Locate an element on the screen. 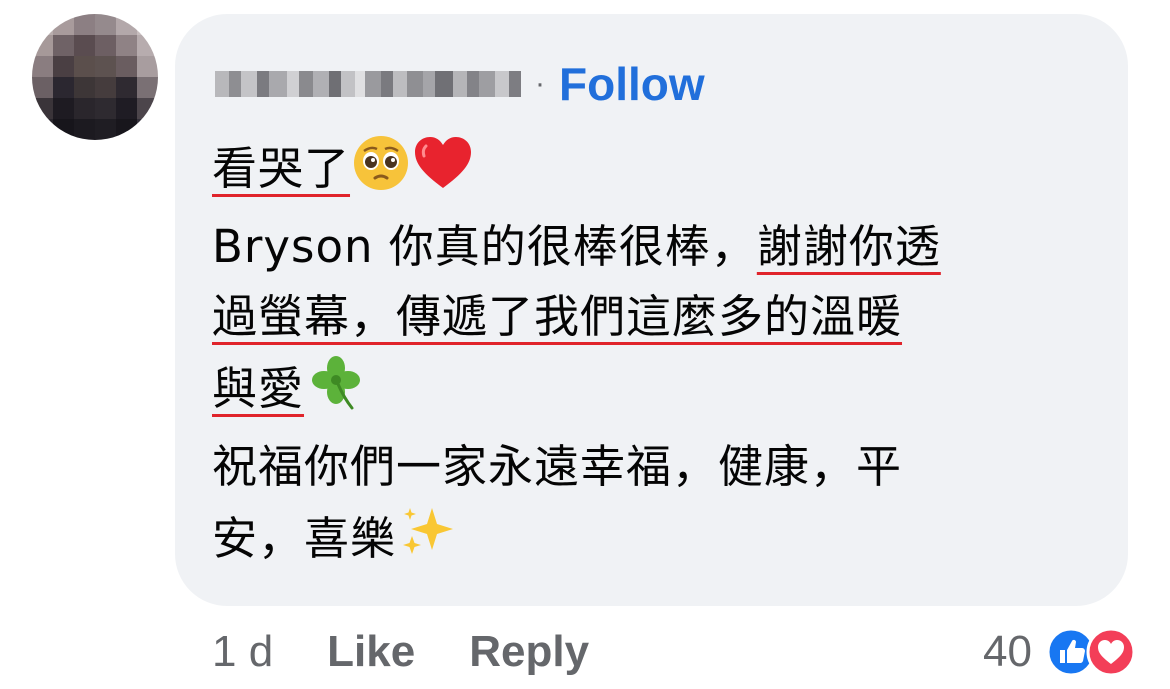 This screenshot has height=689, width=1170. avatar is located at coordinates (95, 77).